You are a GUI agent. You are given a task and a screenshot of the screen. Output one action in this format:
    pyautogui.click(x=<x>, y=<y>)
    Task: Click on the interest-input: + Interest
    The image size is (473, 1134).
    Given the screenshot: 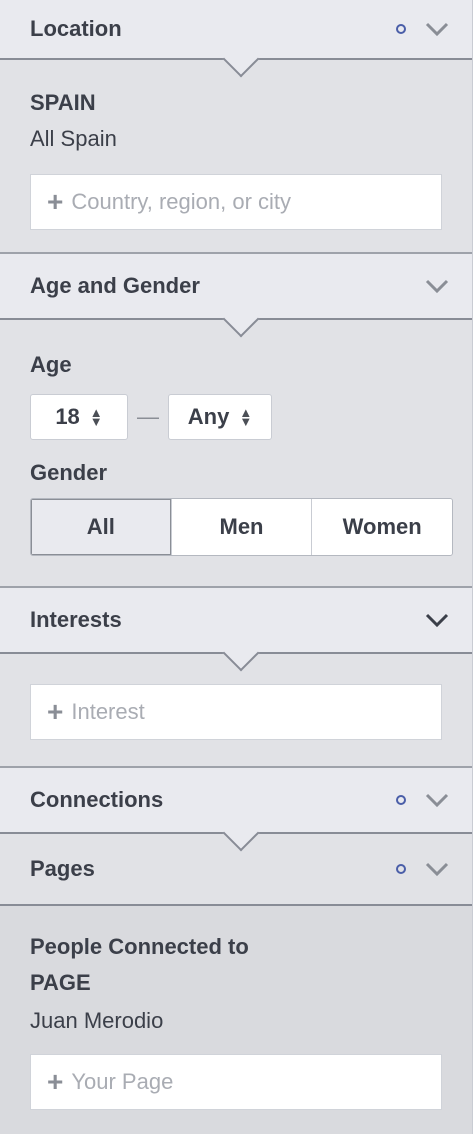 What is the action you would take?
    pyautogui.click(x=236, y=712)
    